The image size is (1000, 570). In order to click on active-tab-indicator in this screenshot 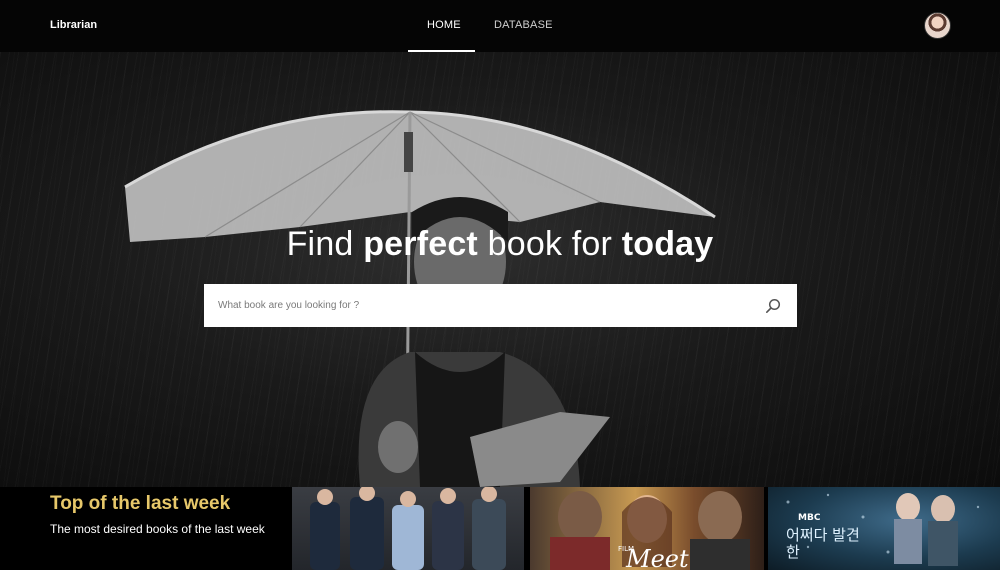, I will do `click(441, 51)`.